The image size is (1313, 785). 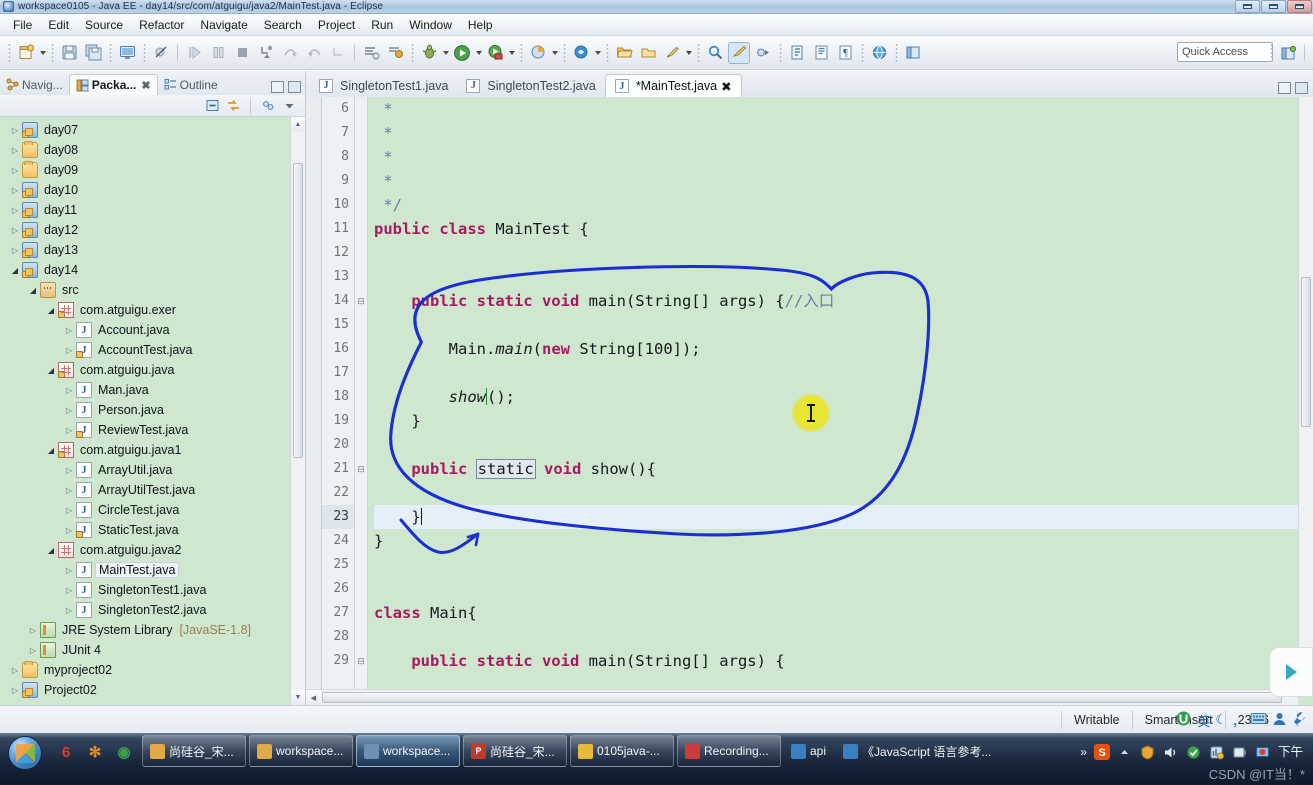 What do you see at coordinates (152, 390) in the screenshot?
I see `tree-item-man-java: ▷ Man.java` at bounding box center [152, 390].